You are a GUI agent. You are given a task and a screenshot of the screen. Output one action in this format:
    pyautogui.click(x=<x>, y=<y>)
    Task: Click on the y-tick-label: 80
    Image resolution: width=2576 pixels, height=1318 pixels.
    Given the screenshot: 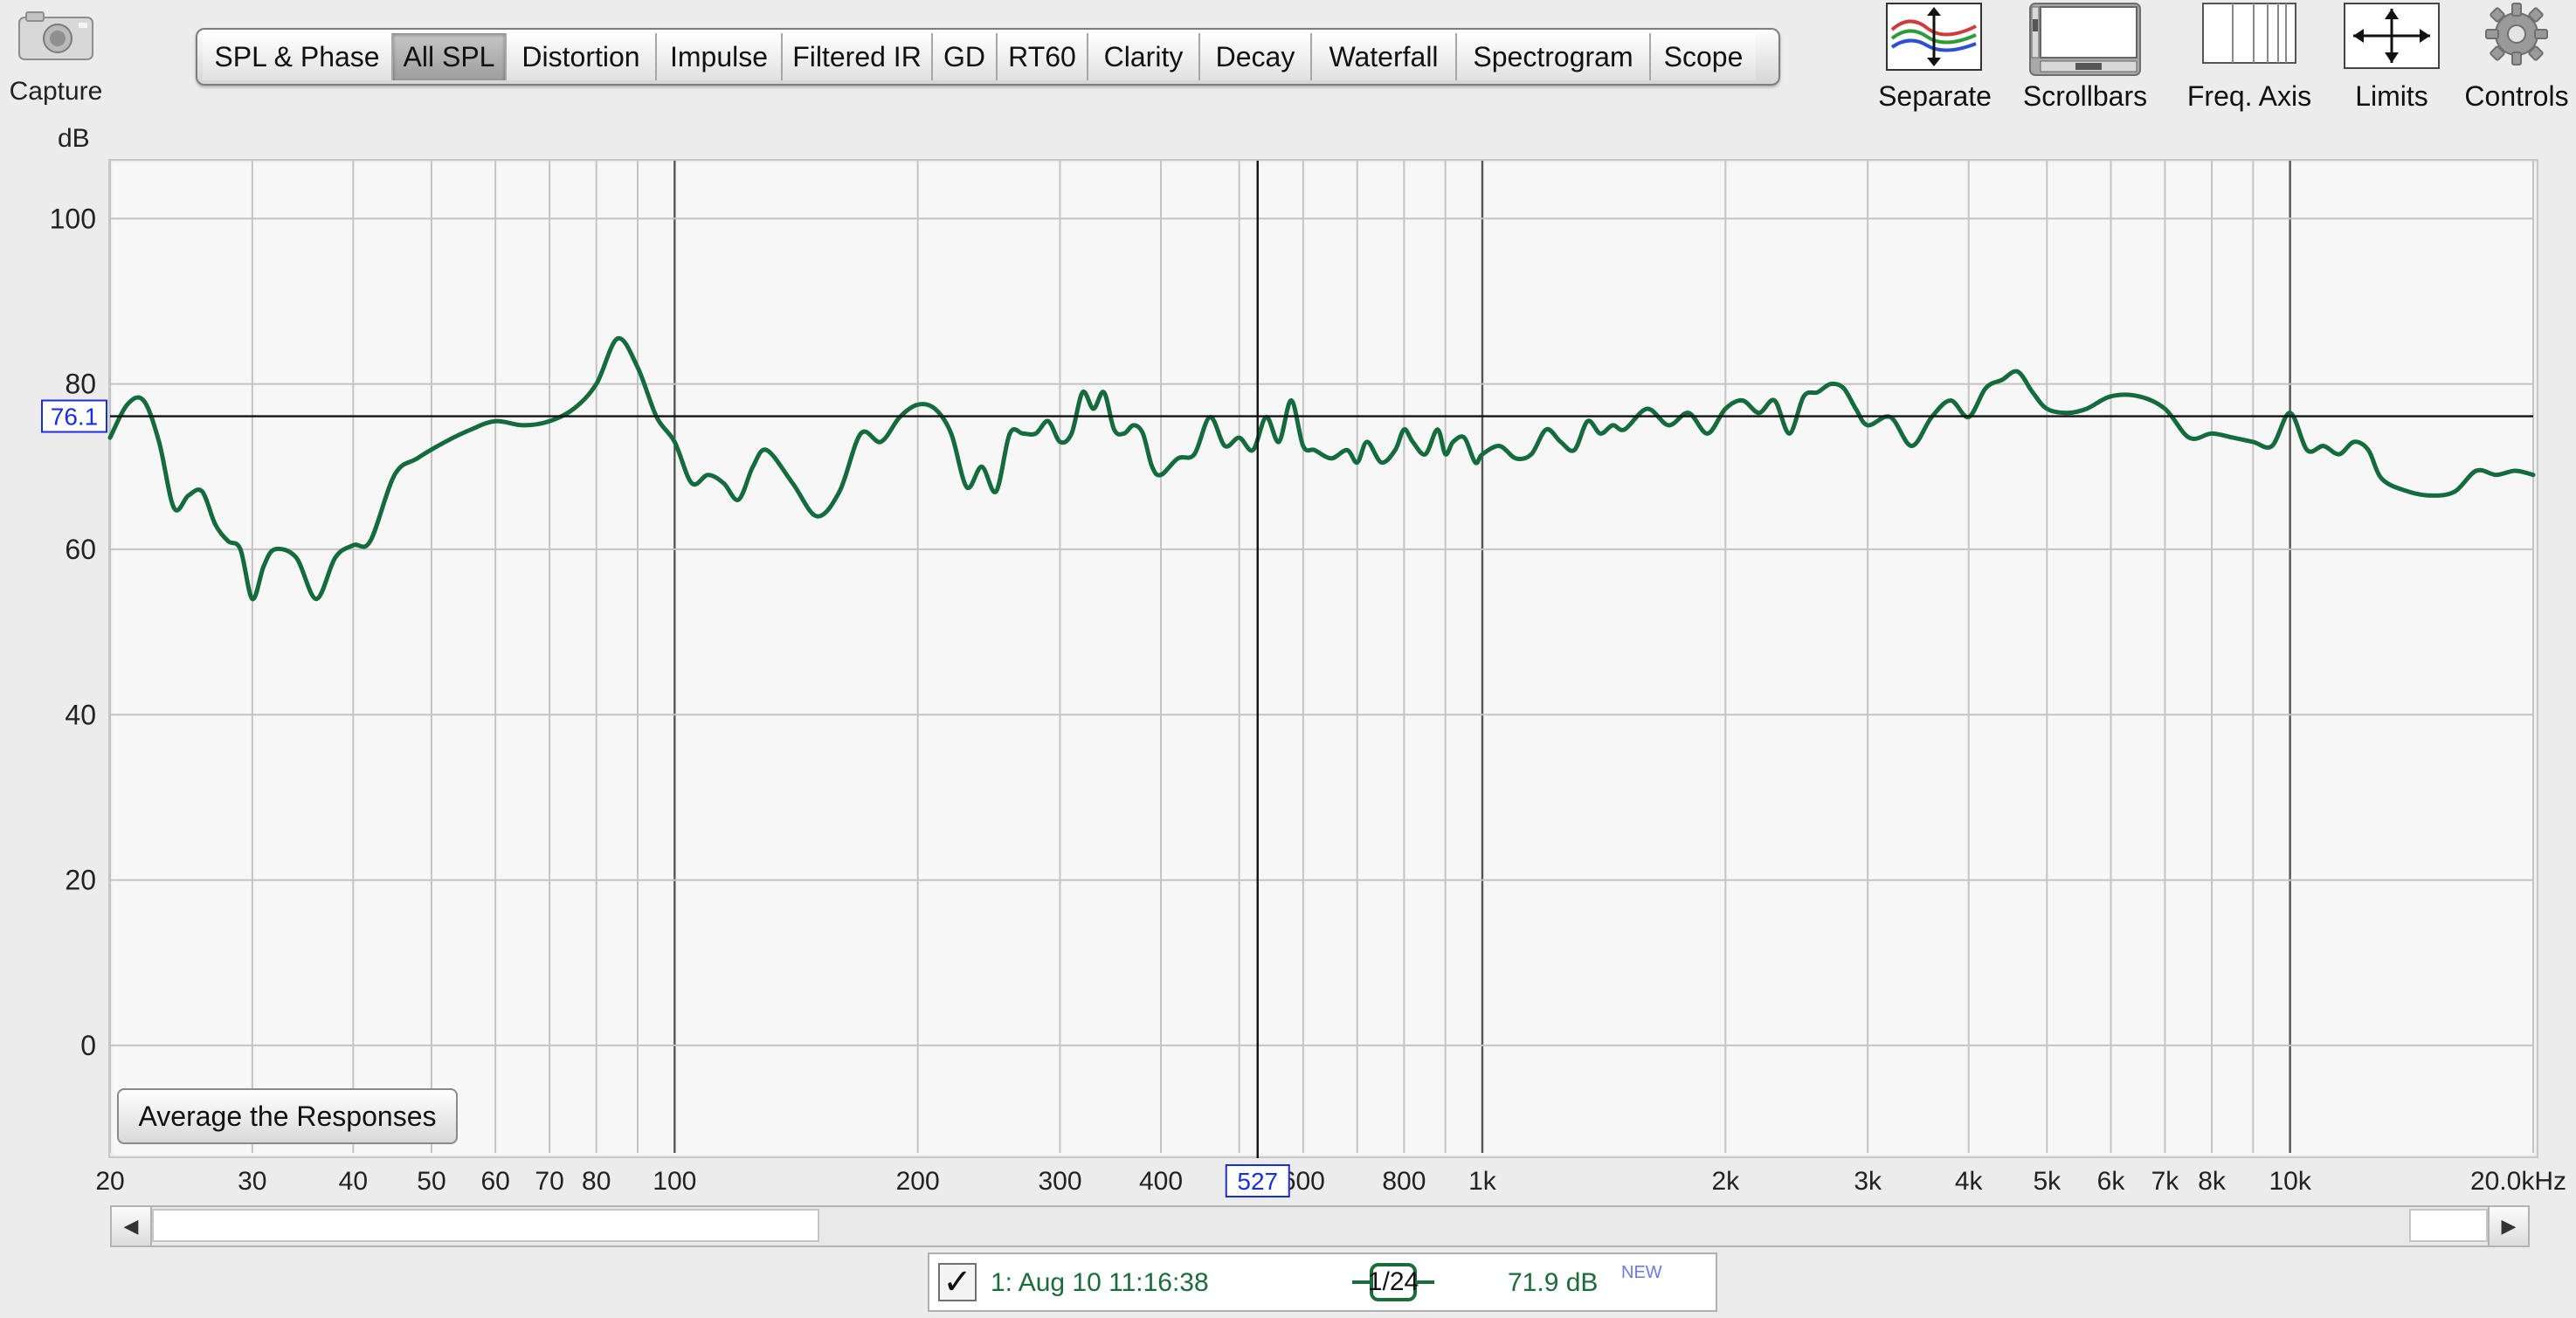 What is the action you would take?
    pyautogui.click(x=80, y=384)
    